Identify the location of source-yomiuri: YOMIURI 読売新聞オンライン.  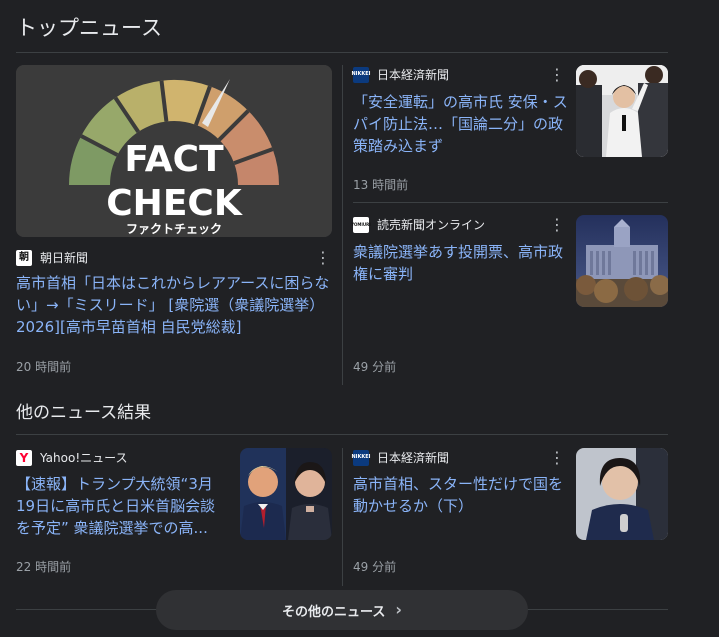
(418, 224).